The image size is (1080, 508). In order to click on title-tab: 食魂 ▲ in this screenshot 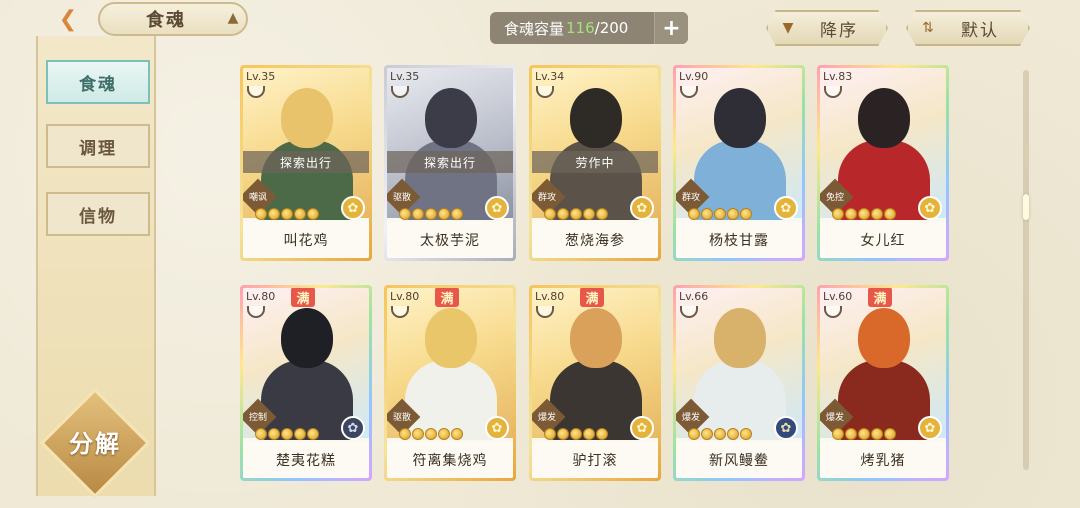, I will do `click(173, 19)`.